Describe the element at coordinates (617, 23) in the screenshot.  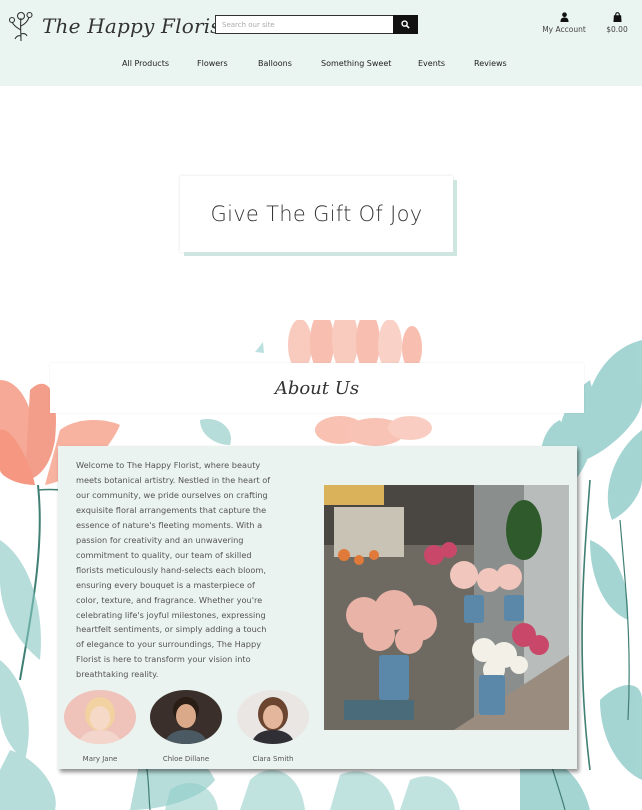
I see `cart-link: $0.00` at that location.